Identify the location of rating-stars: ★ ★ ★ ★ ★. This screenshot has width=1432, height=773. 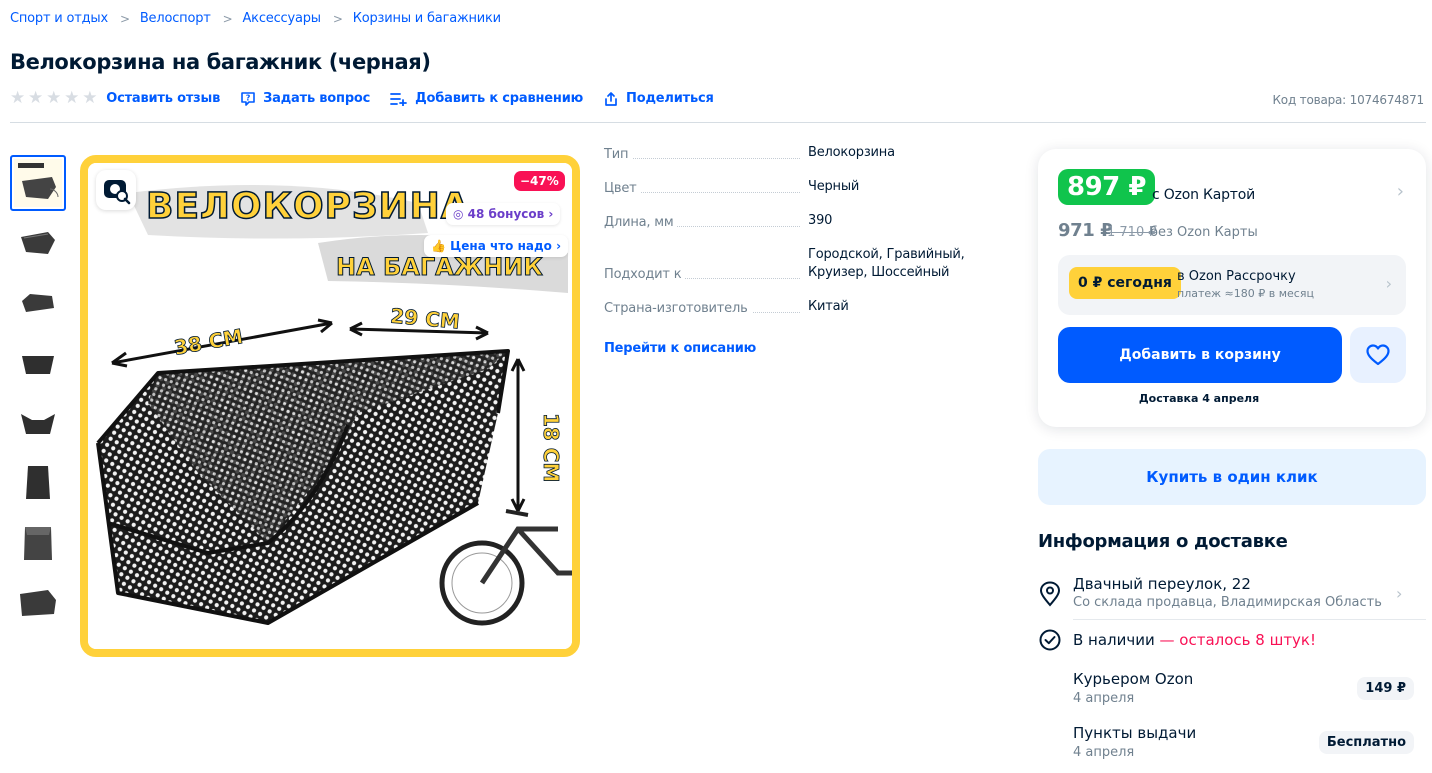
(53, 98).